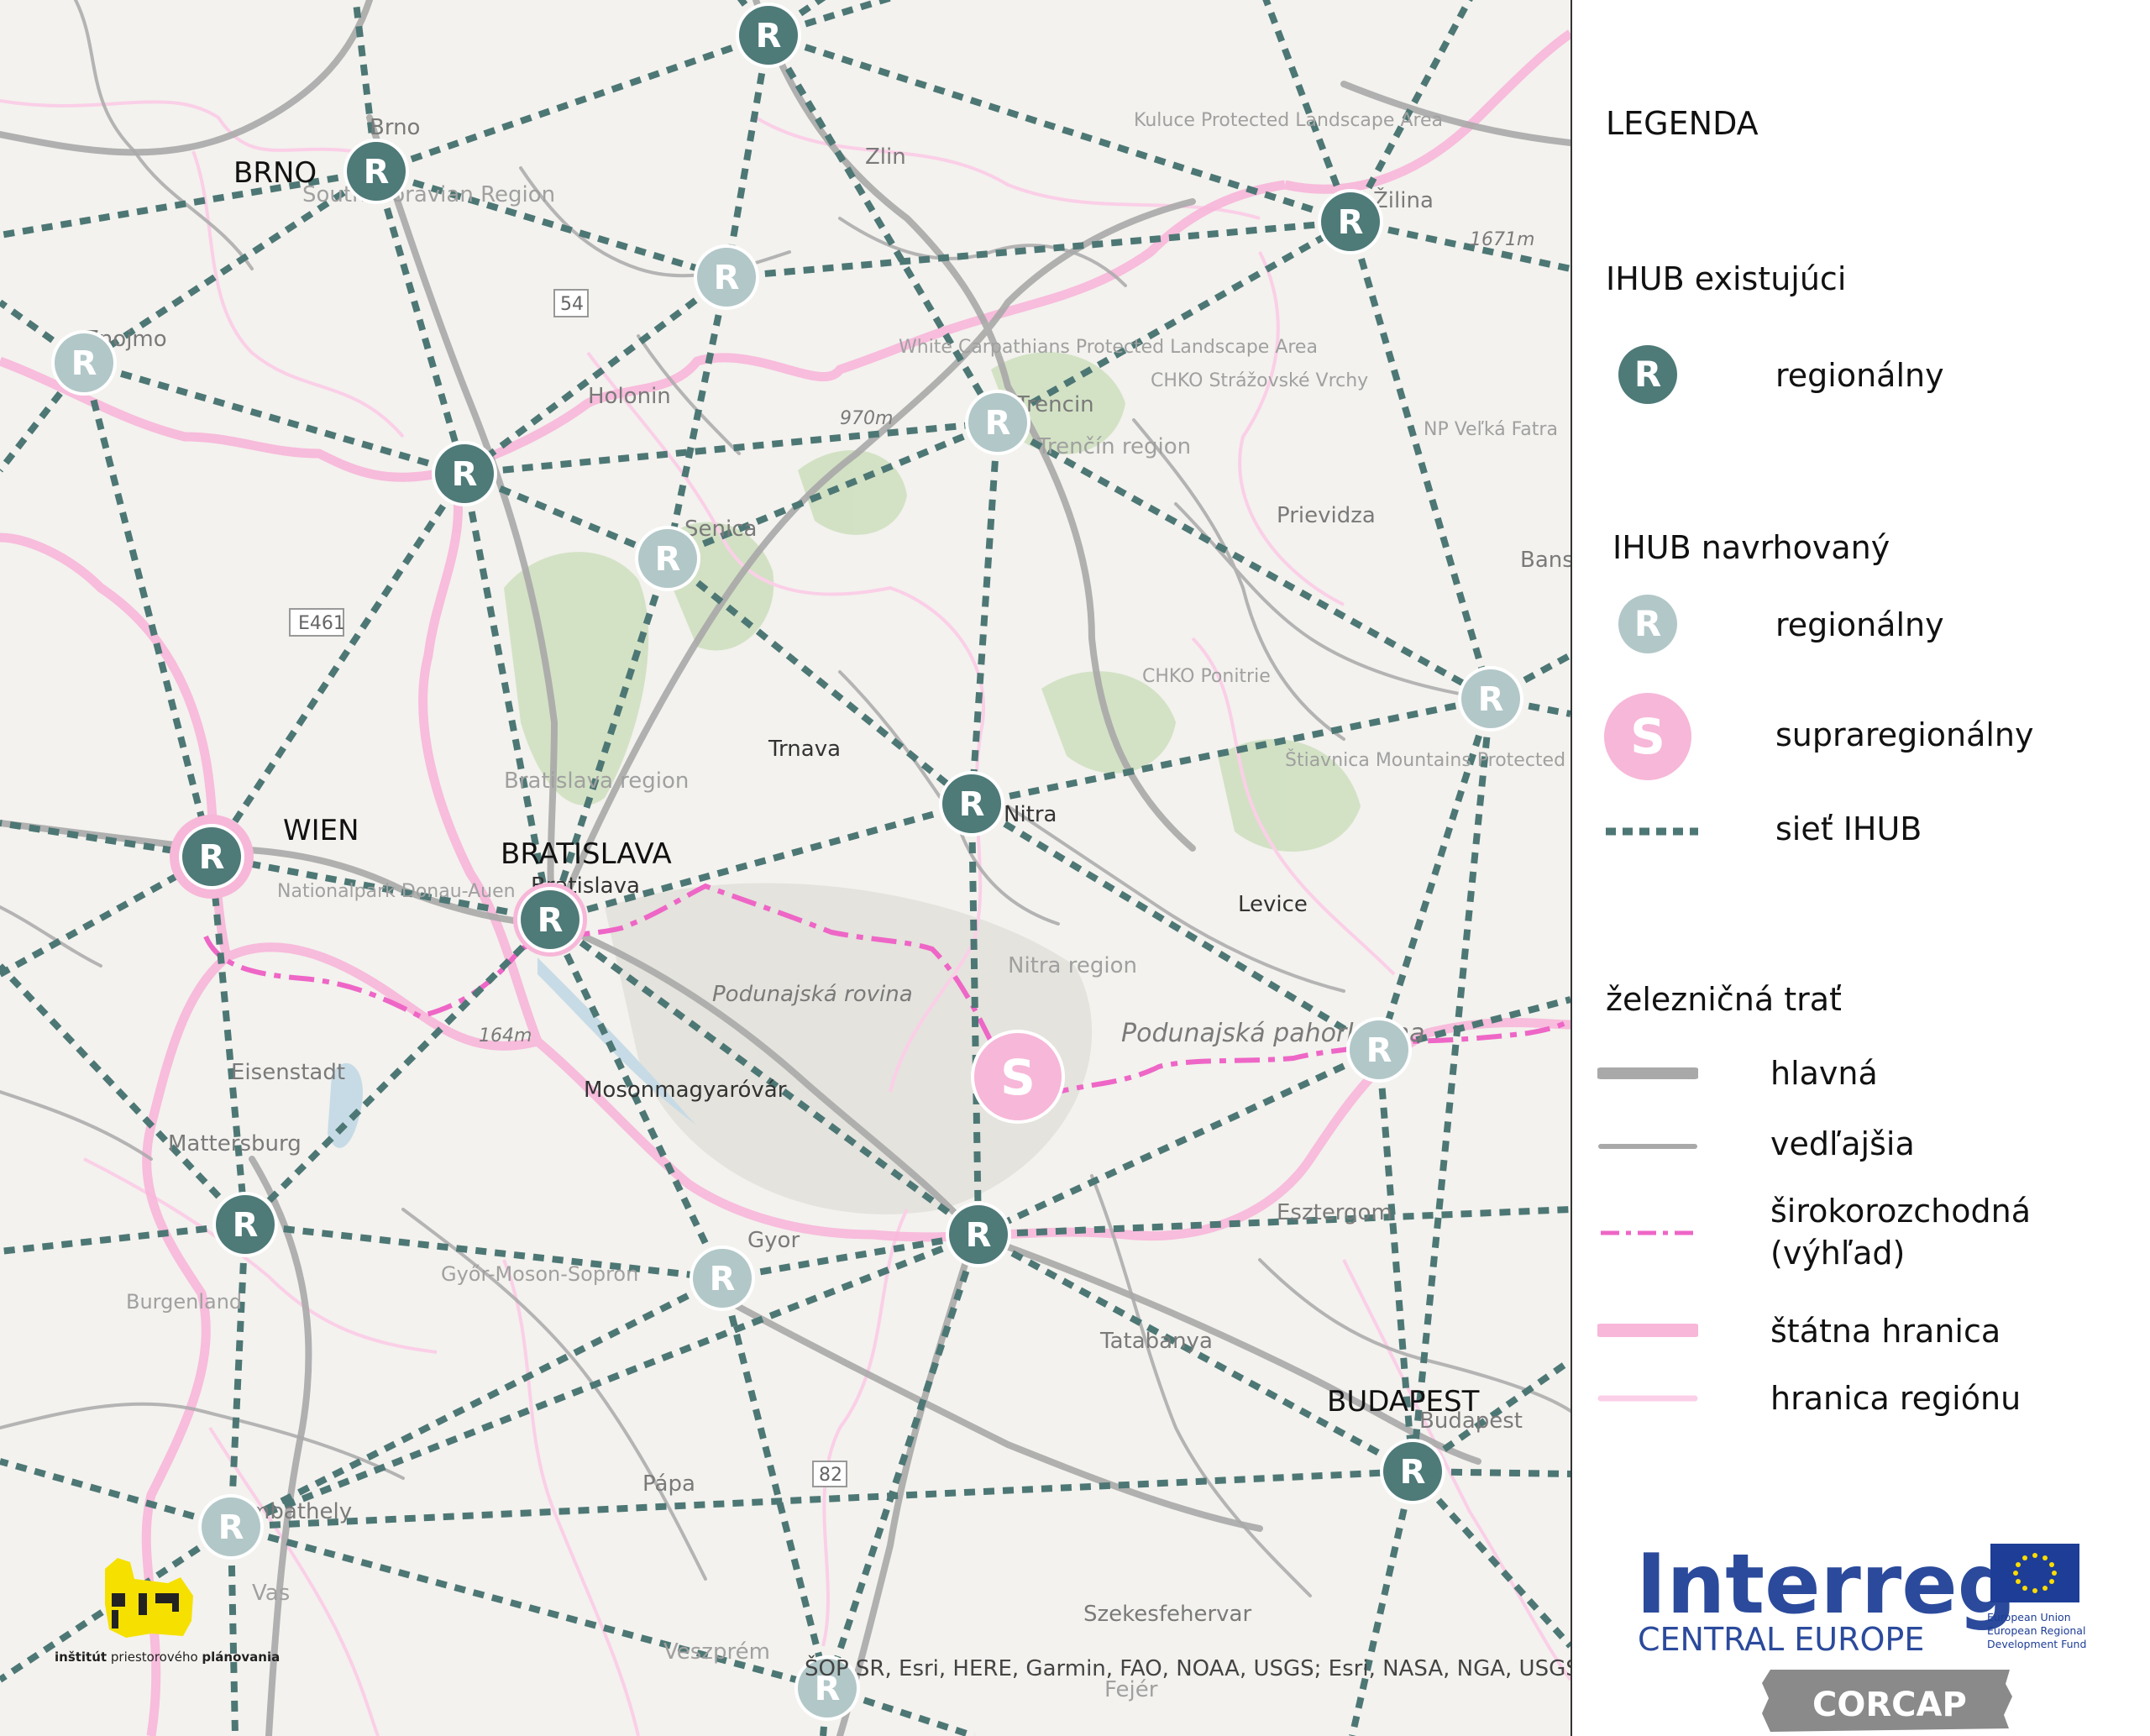 The image size is (2150, 1736). Describe the element at coordinates (1896, 1398) in the screenshot. I see `legend-region-border-label: hranica regiónu` at that location.